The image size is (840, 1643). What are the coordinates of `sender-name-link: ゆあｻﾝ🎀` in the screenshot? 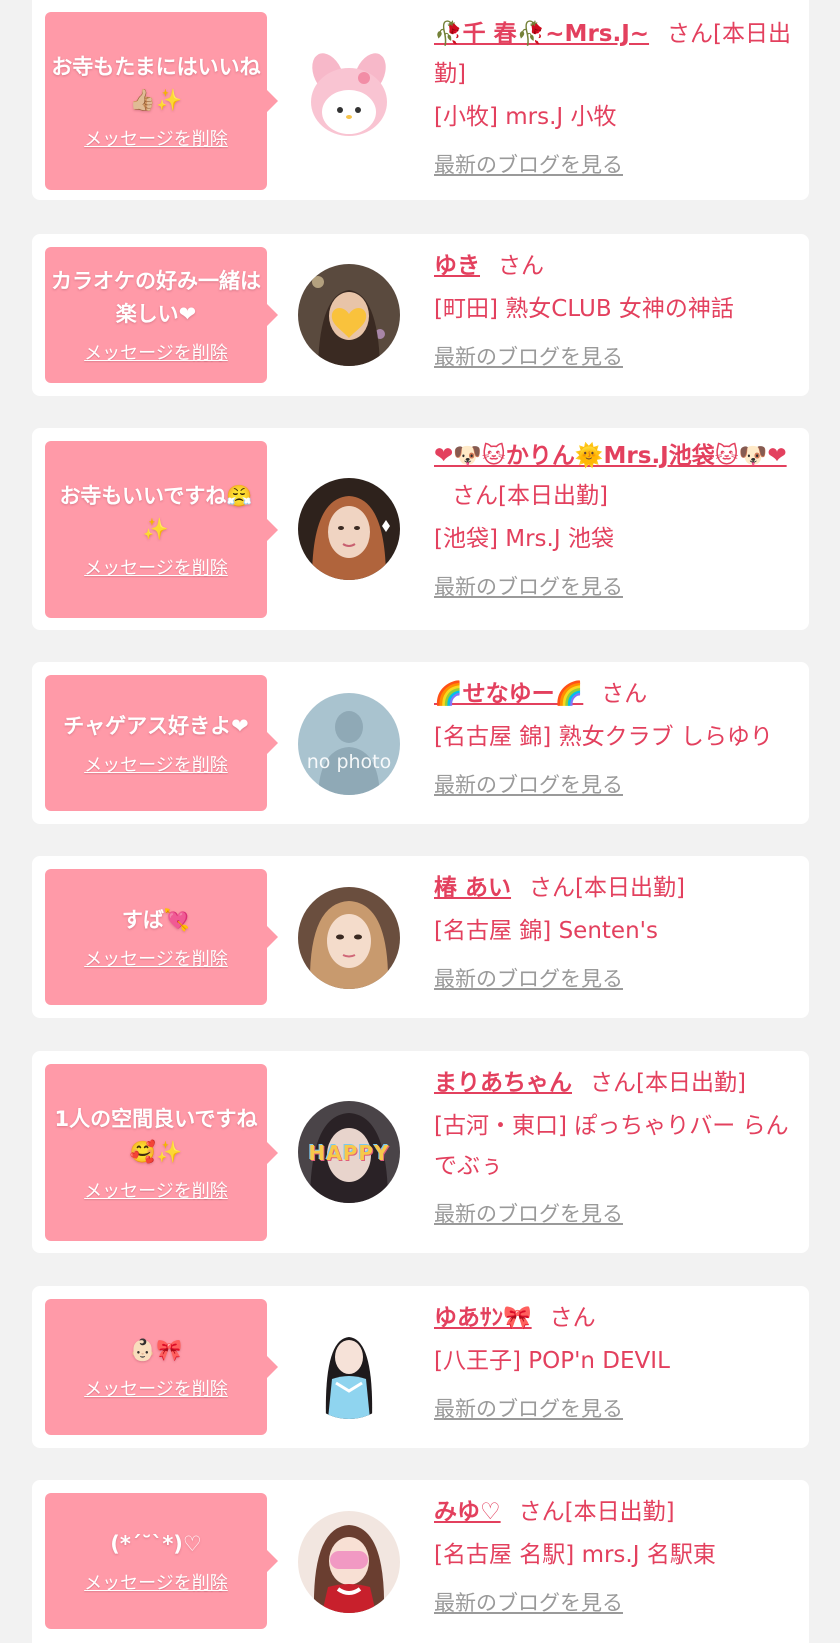 It's located at (483, 1318).